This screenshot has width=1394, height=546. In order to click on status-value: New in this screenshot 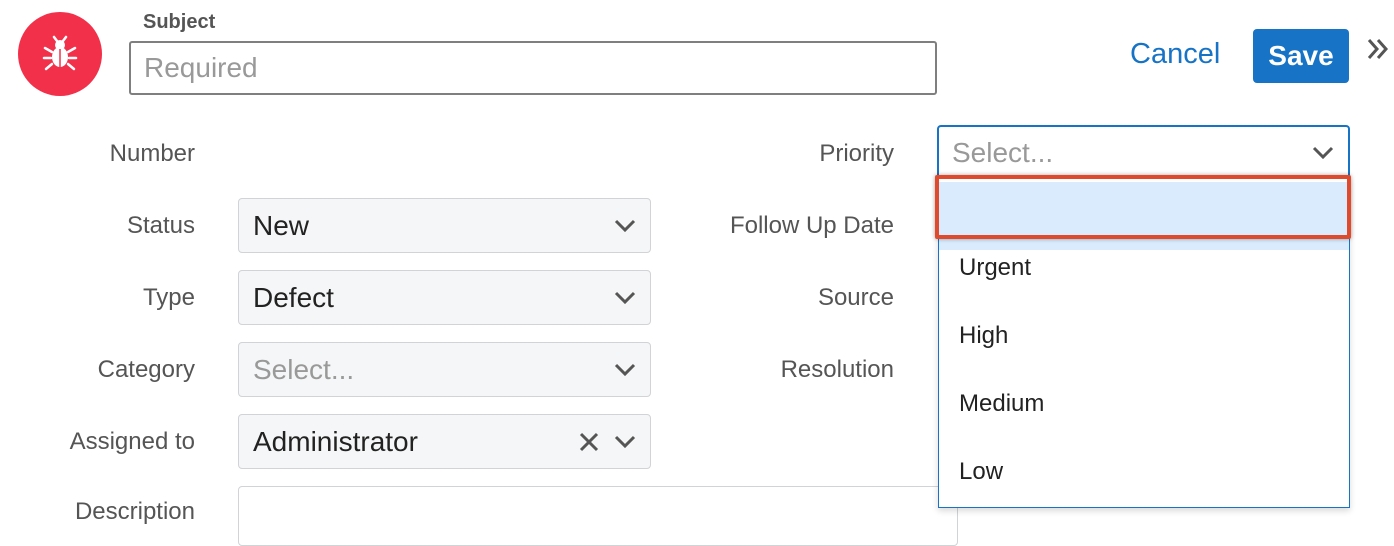, I will do `click(281, 225)`.